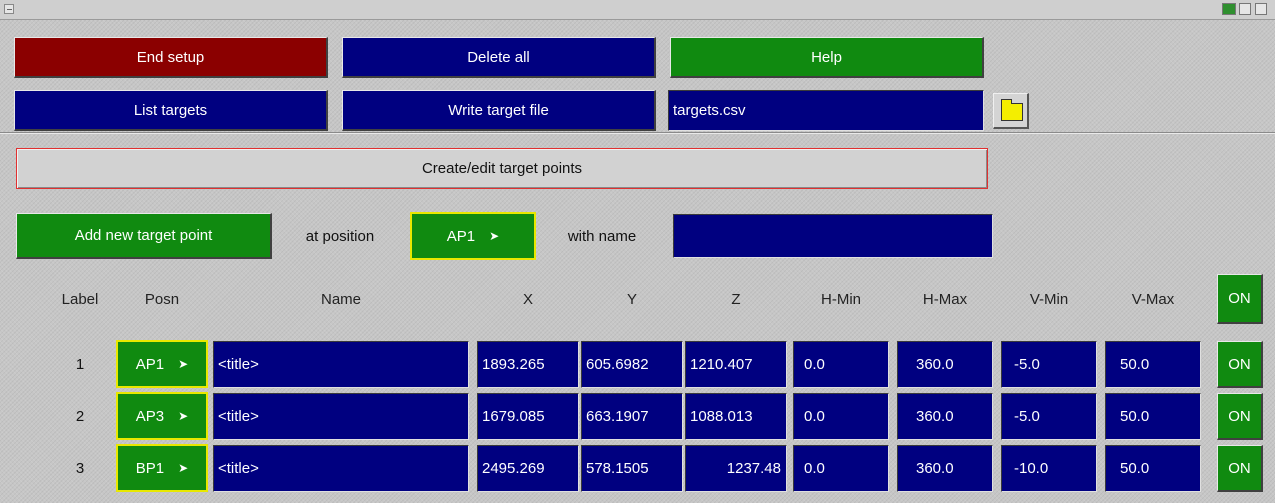 This screenshot has height=503, width=1275. What do you see at coordinates (340, 299) in the screenshot?
I see `header-name: Name` at bounding box center [340, 299].